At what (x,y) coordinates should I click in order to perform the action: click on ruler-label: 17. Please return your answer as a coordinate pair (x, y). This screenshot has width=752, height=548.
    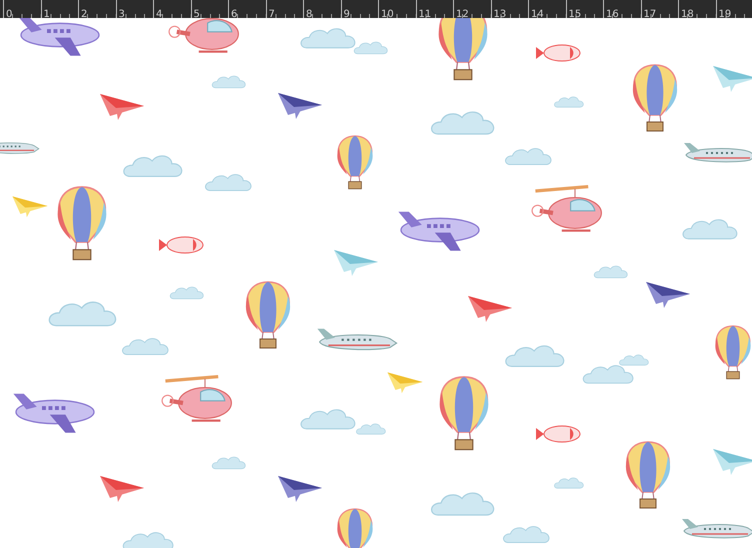
    Looking at the image, I should click on (649, 13).